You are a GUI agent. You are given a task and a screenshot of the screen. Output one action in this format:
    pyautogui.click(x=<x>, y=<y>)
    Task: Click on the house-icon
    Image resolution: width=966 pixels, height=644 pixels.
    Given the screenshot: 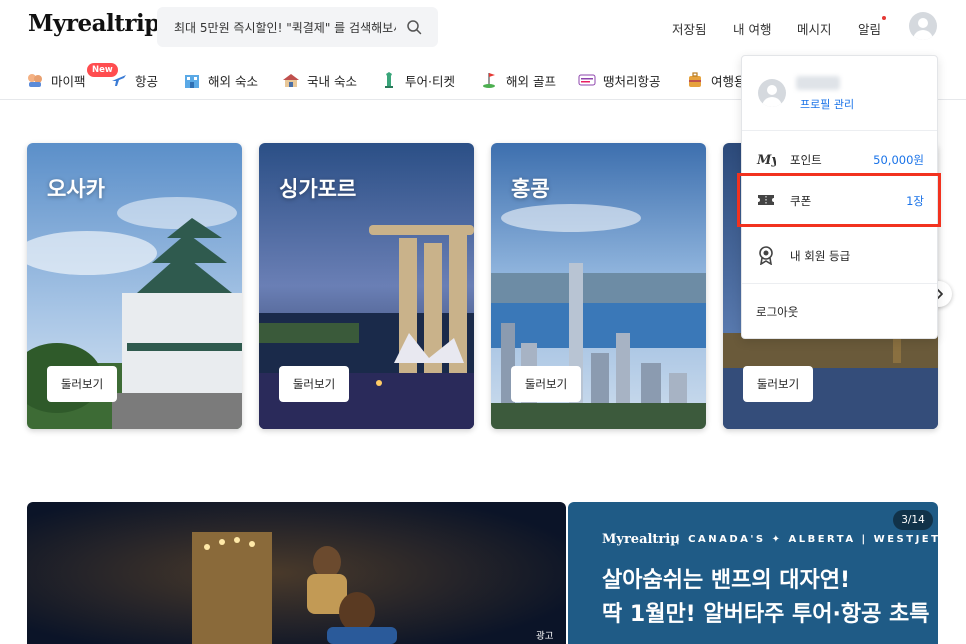 What is the action you would take?
    pyautogui.click(x=291, y=80)
    